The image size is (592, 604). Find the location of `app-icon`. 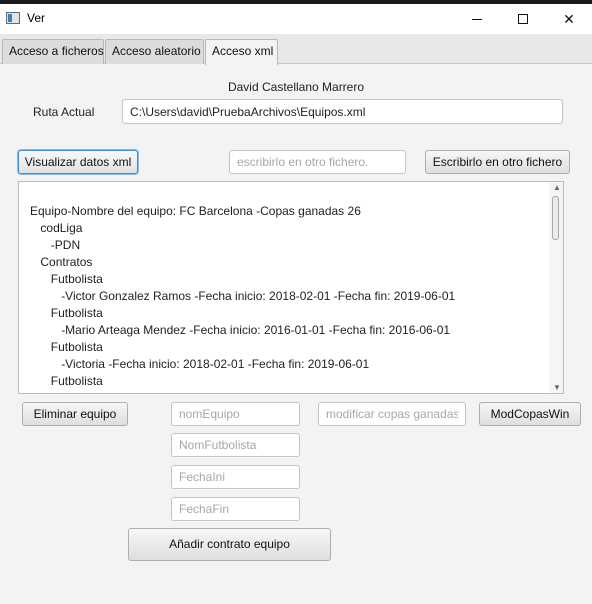

app-icon is located at coordinates (13, 18).